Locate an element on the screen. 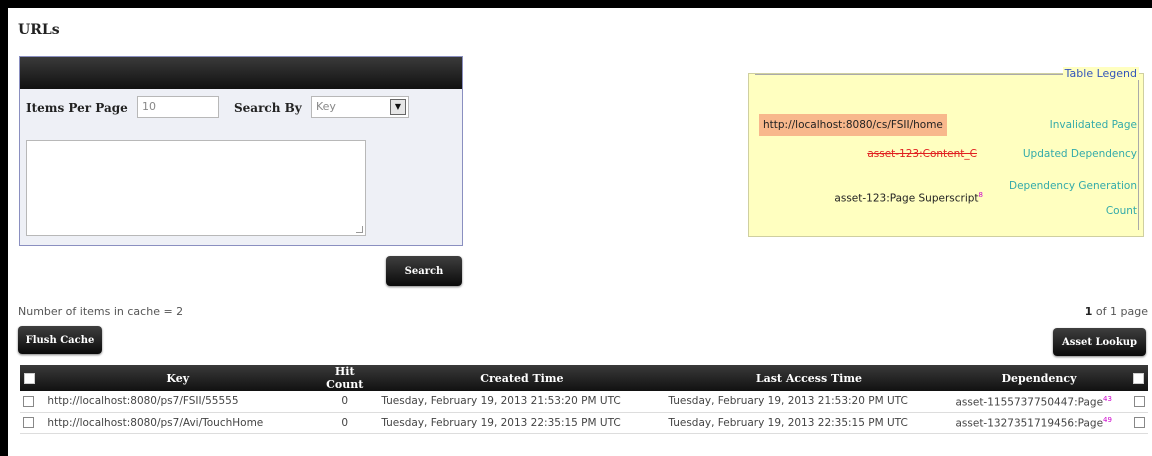 The image size is (1152, 456). created-time-header: Created Time is located at coordinates (521, 378).